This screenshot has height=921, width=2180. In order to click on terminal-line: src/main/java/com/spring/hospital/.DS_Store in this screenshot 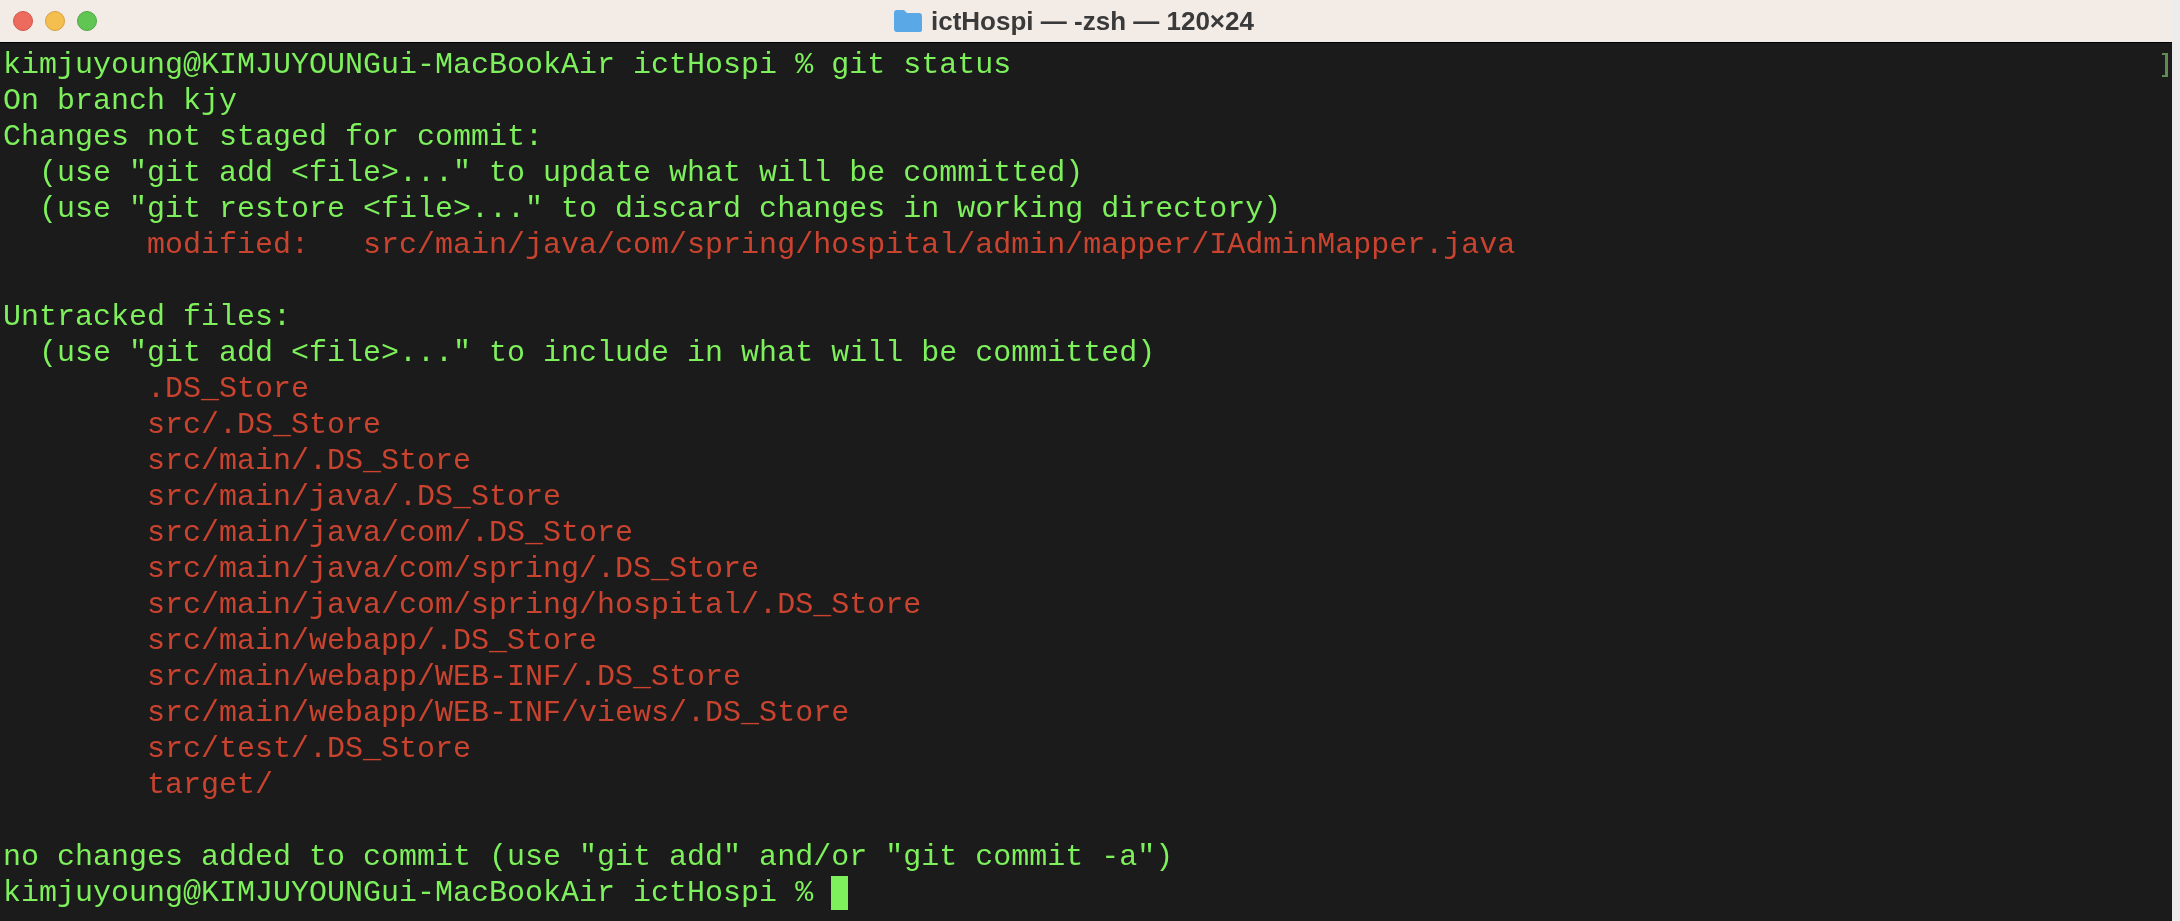, I will do `click(534, 605)`.